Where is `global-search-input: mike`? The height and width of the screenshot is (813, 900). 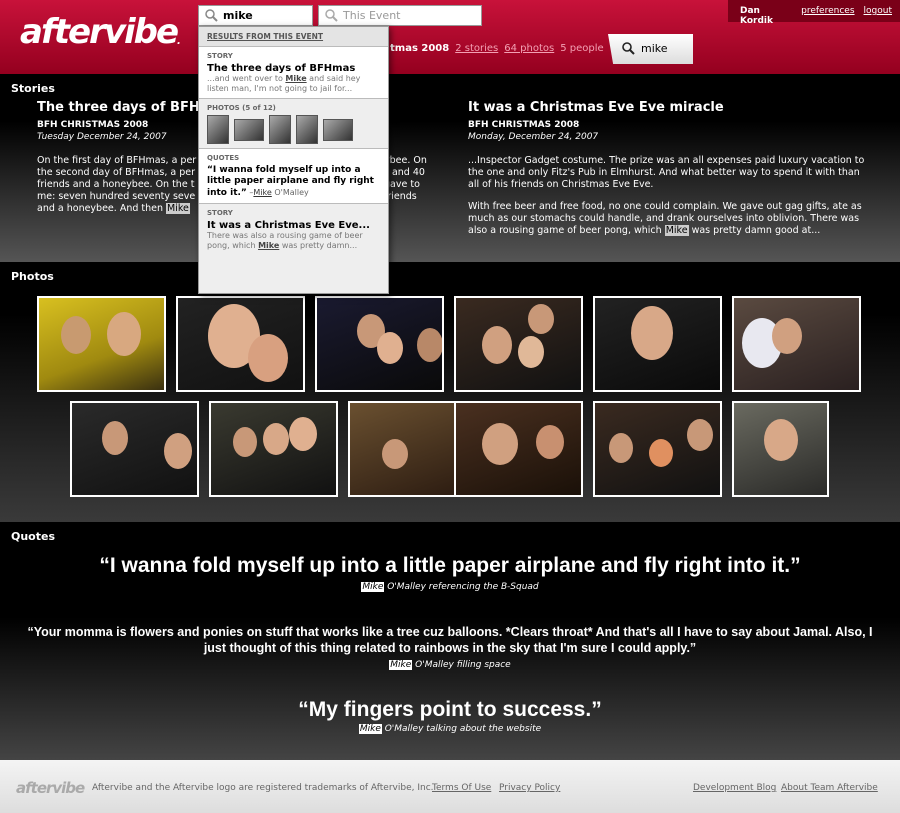
global-search-input: mike is located at coordinates (255, 15).